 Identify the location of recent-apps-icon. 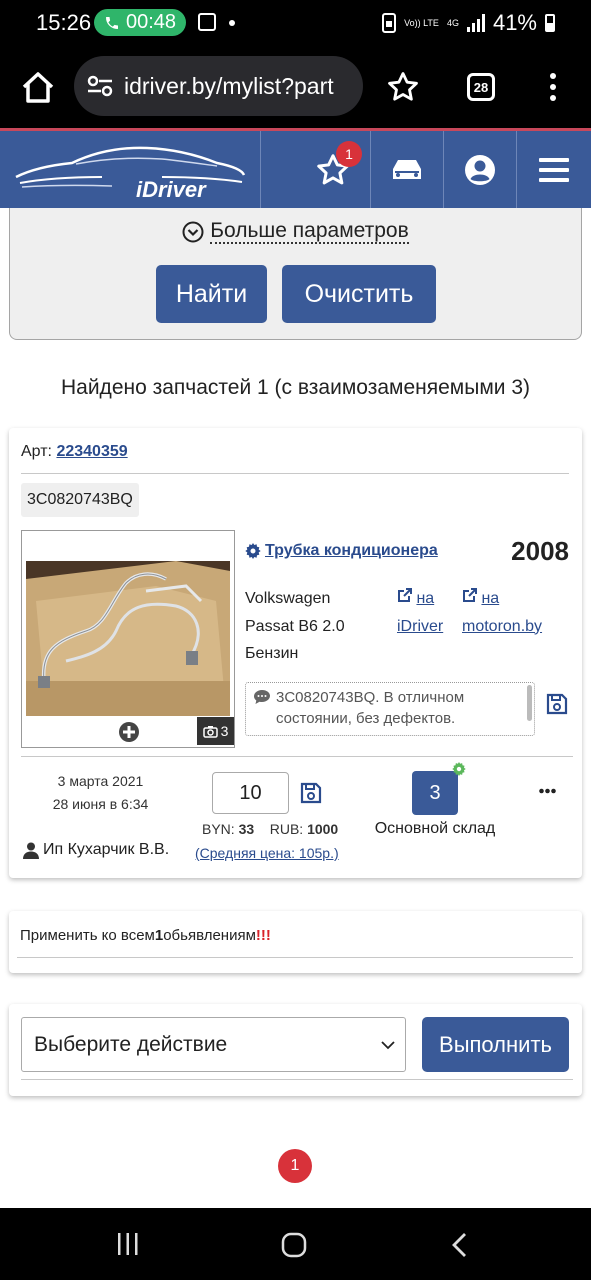
(128, 1244).